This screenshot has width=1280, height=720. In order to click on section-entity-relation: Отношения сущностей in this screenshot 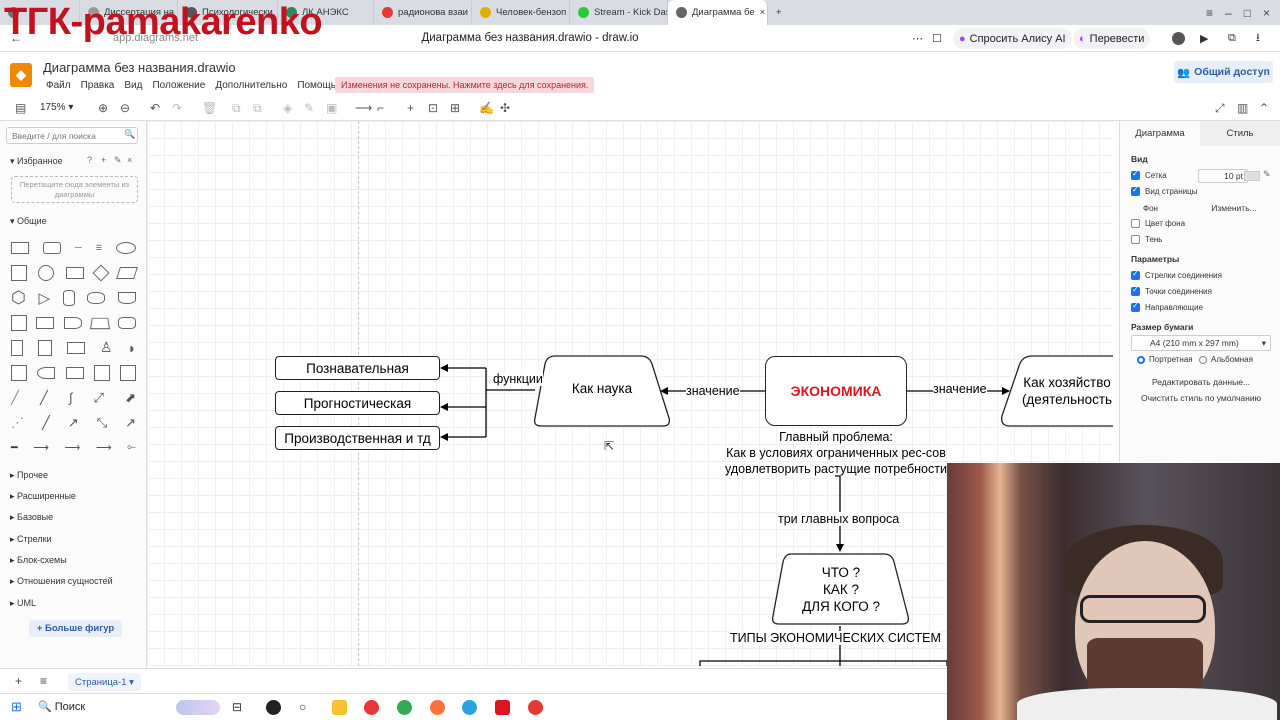, I will do `click(61, 581)`.